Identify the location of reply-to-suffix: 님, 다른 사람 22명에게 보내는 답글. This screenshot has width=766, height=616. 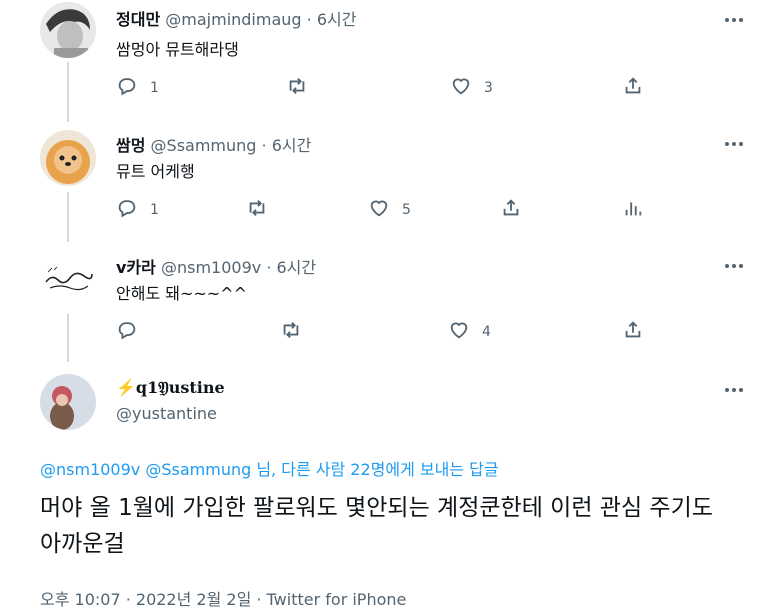
(374, 469).